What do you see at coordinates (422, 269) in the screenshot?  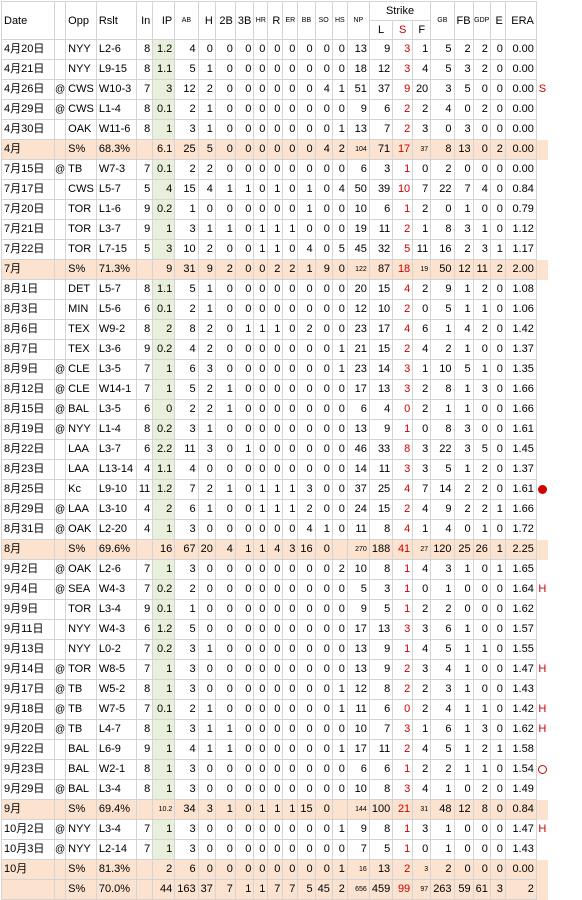 I see `cell-f: 19` at bounding box center [422, 269].